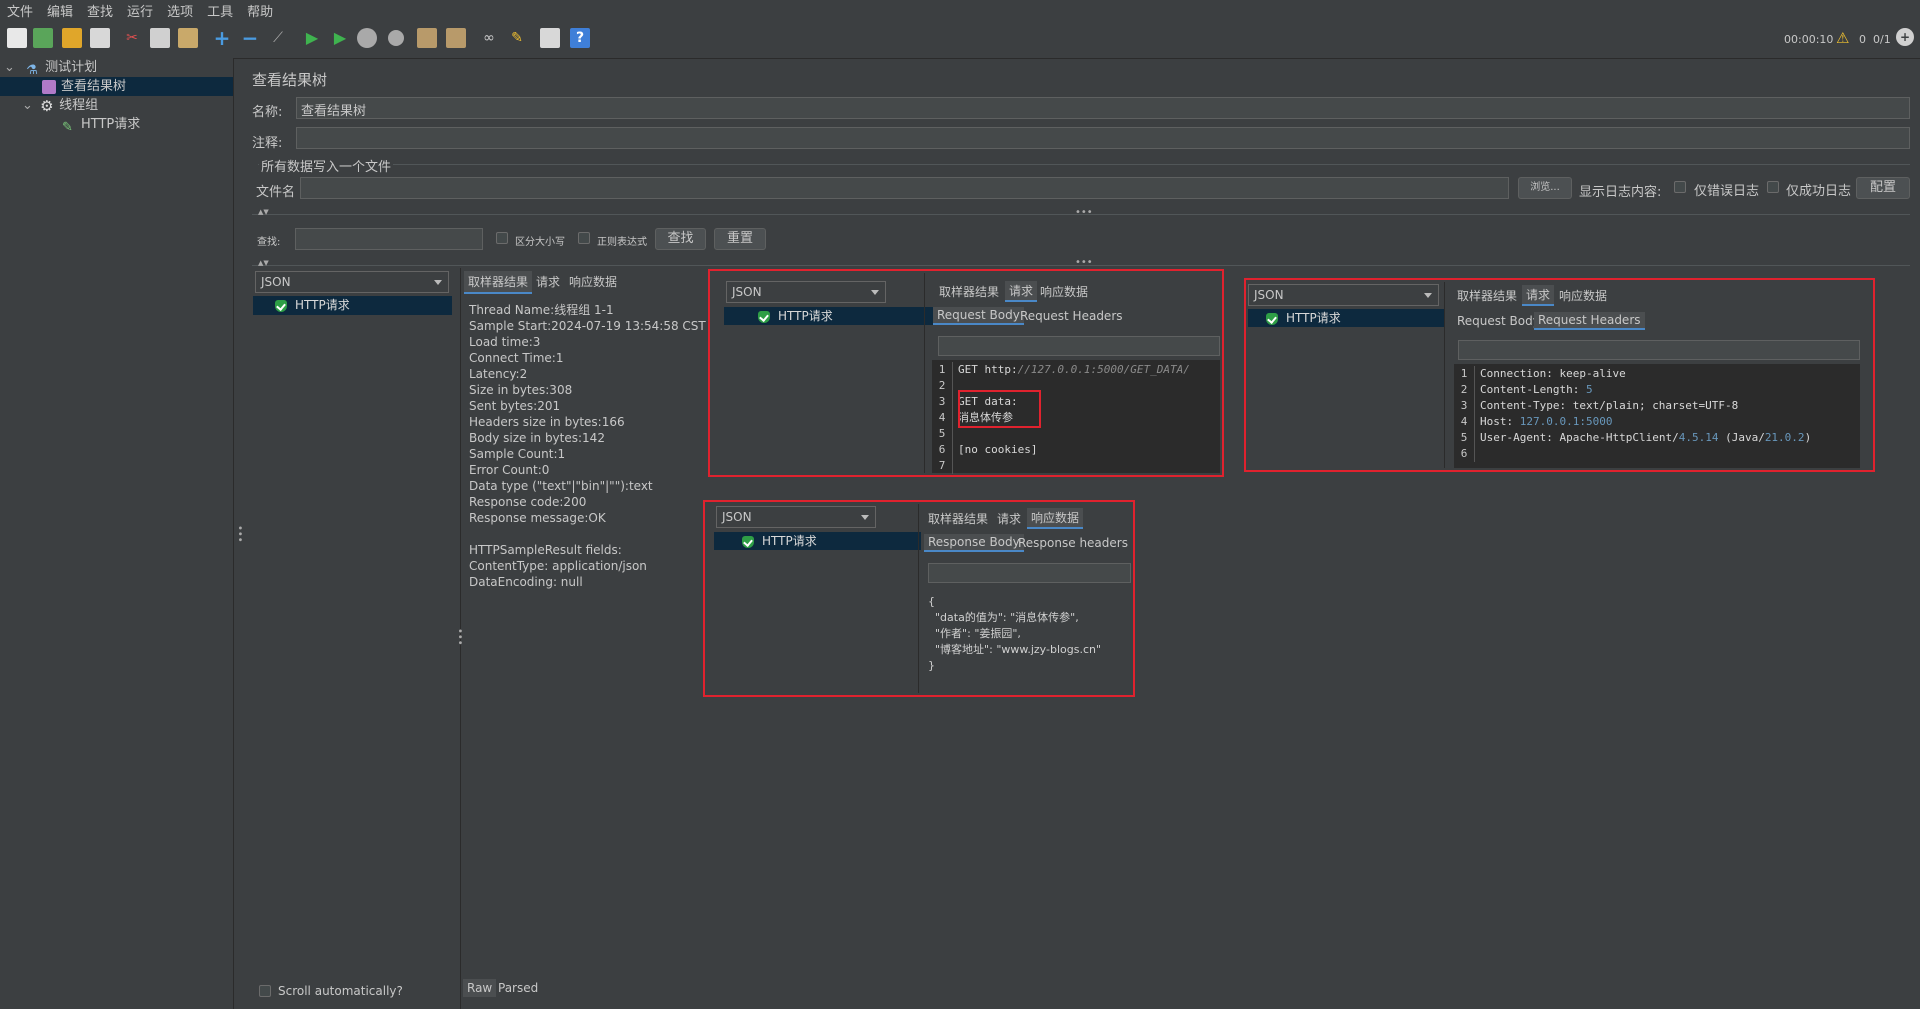 The width and height of the screenshot is (1920, 1009). Describe the element at coordinates (517, 38) in the screenshot. I see `reset-search-icon: ✎` at that location.